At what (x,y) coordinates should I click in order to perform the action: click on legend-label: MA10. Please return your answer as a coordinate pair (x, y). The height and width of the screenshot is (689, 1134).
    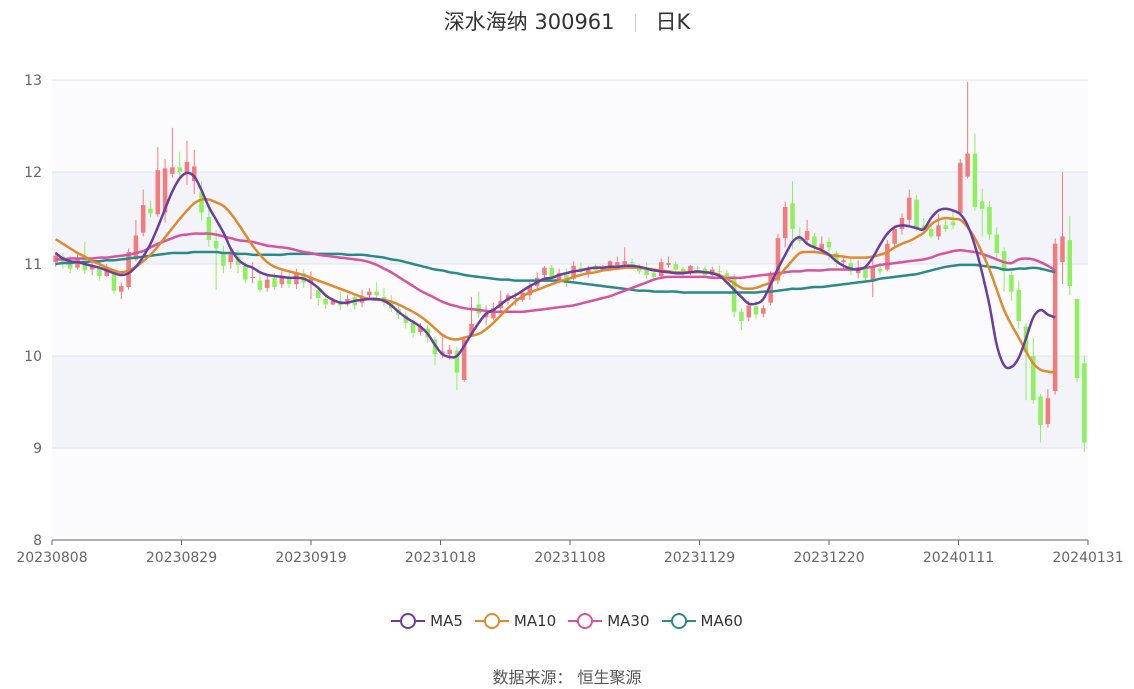
    Looking at the image, I should click on (535, 621).